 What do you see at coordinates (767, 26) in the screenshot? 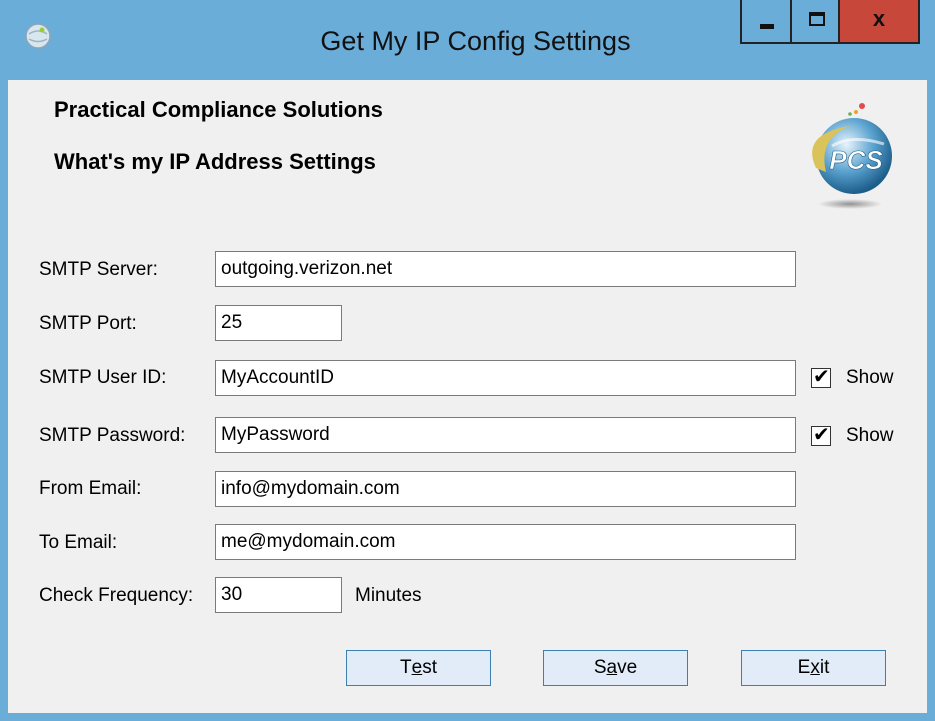
I see `minimize-icon` at bounding box center [767, 26].